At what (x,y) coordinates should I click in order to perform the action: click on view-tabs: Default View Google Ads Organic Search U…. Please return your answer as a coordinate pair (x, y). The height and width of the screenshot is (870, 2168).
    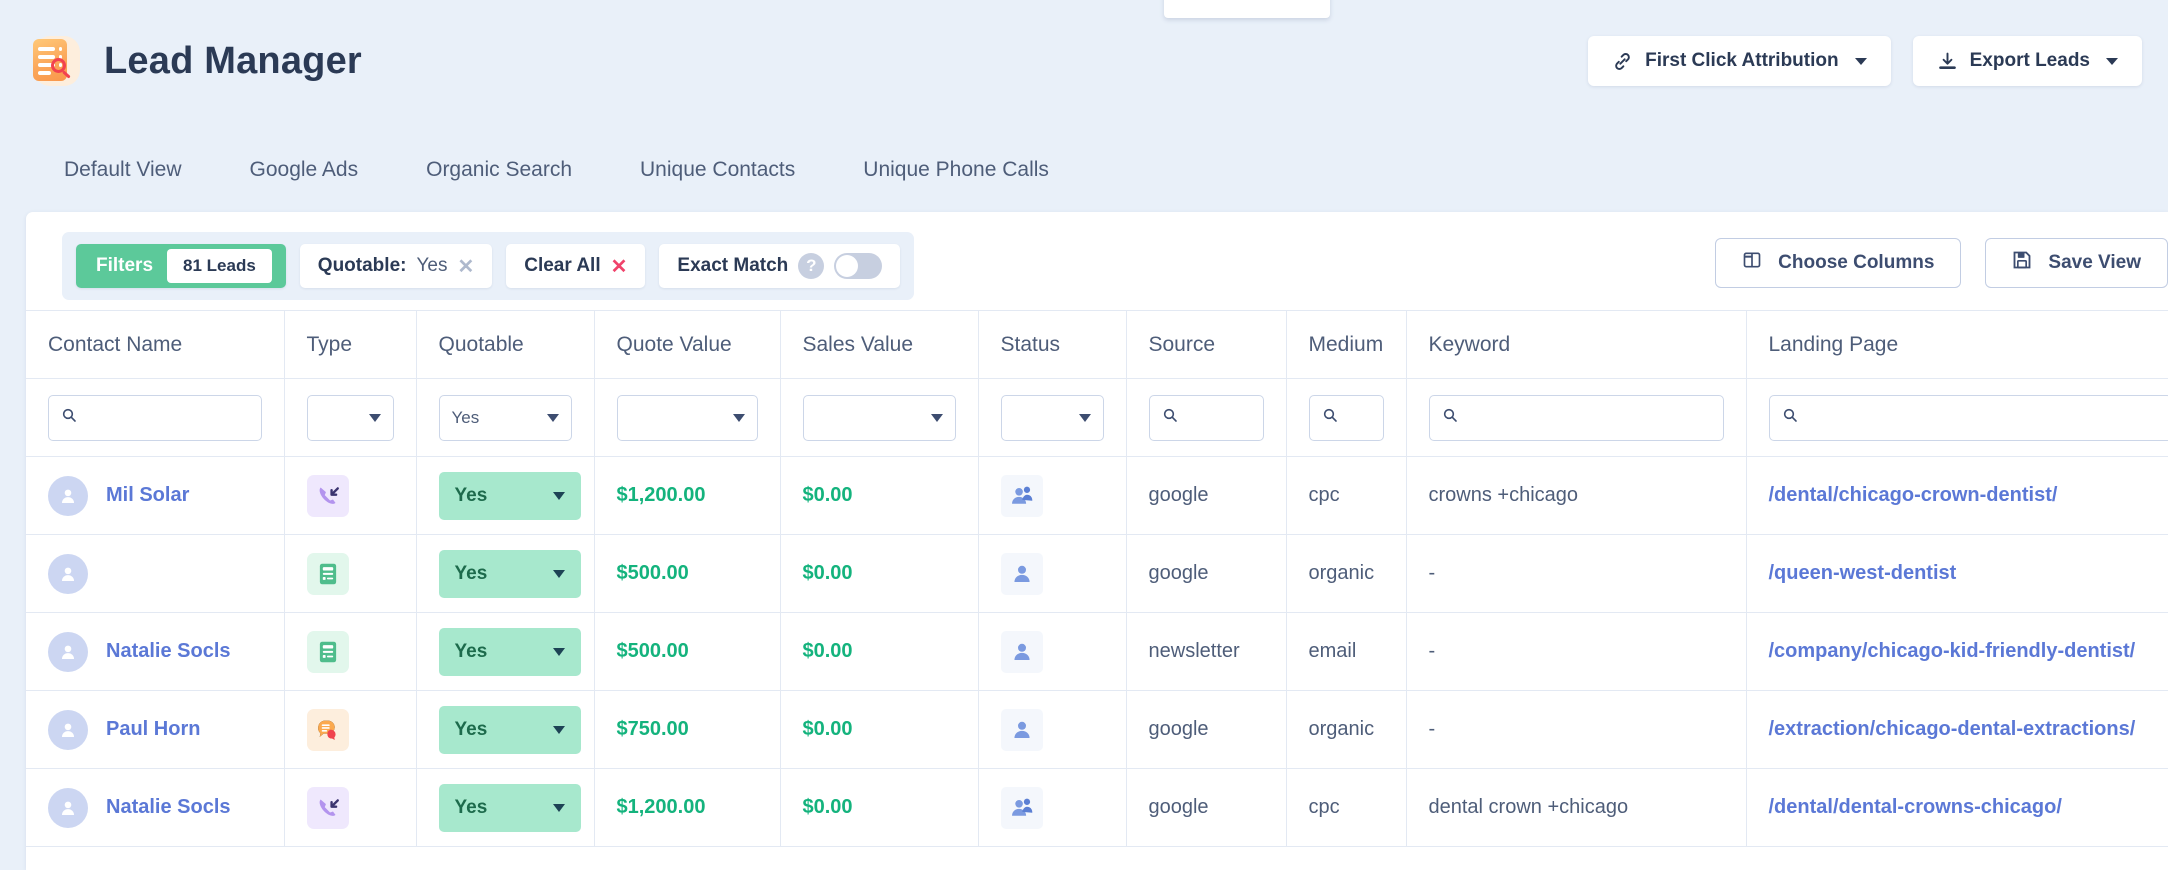
    Looking at the image, I should click on (556, 170).